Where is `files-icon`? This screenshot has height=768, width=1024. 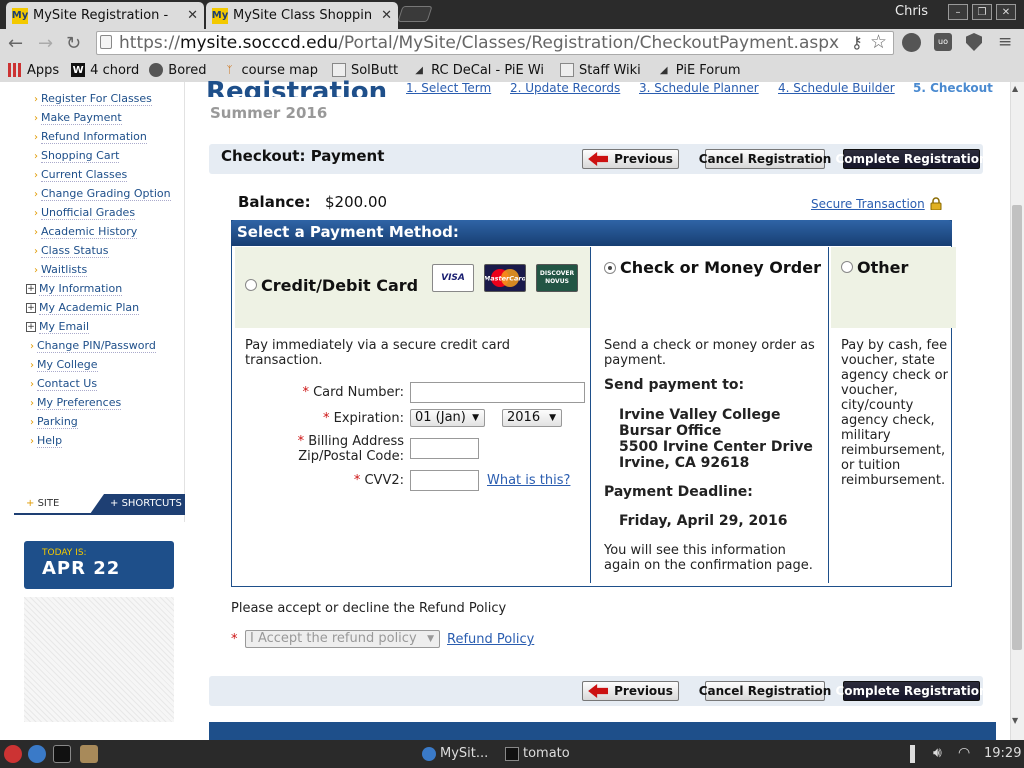 files-icon is located at coordinates (89, 754).